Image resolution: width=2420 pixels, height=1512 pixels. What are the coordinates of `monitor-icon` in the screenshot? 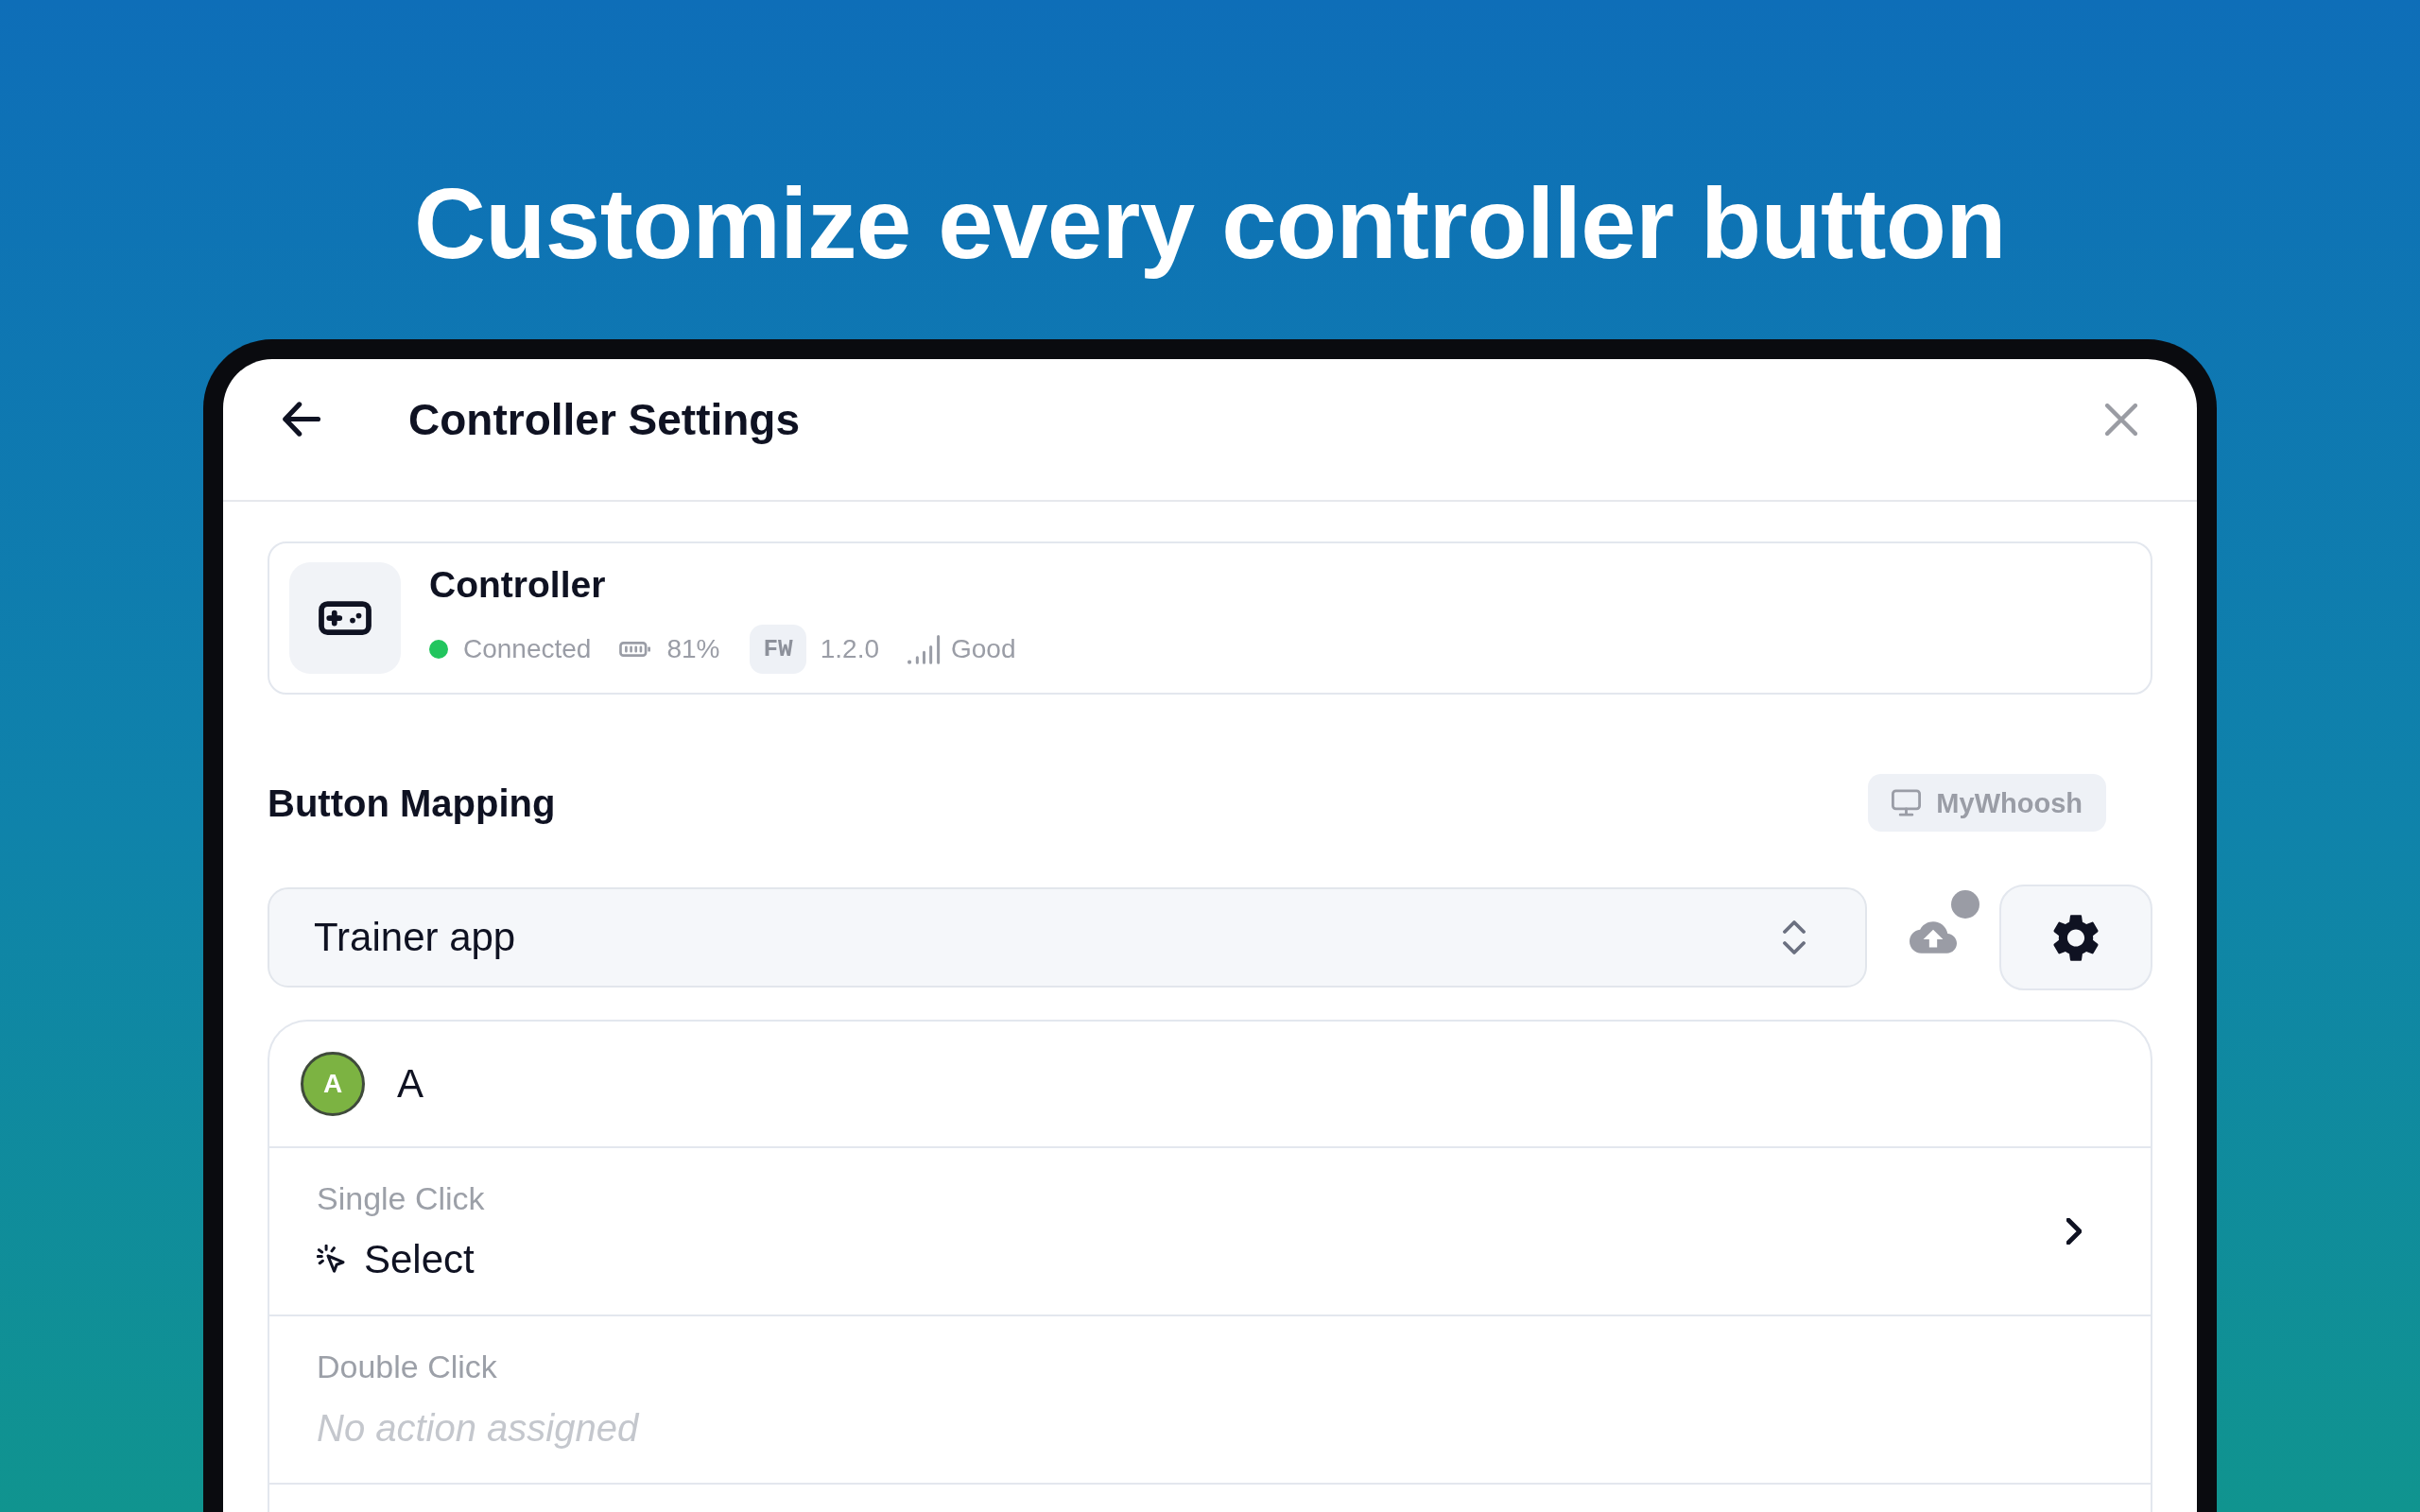 It's located at (1907, 802).